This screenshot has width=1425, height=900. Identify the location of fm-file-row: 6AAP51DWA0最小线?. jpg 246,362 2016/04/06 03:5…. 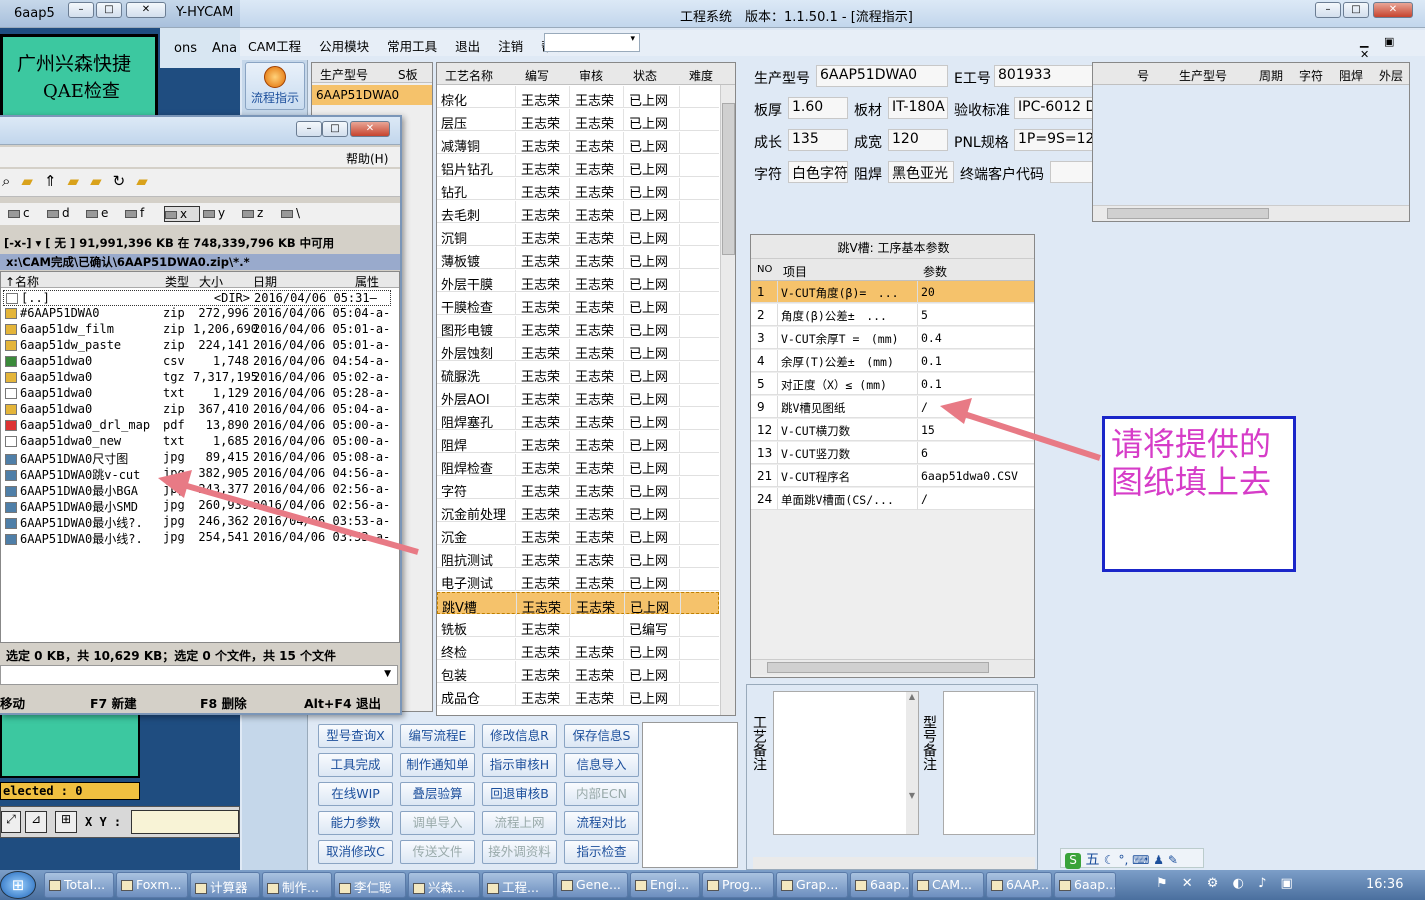
(197, 522).